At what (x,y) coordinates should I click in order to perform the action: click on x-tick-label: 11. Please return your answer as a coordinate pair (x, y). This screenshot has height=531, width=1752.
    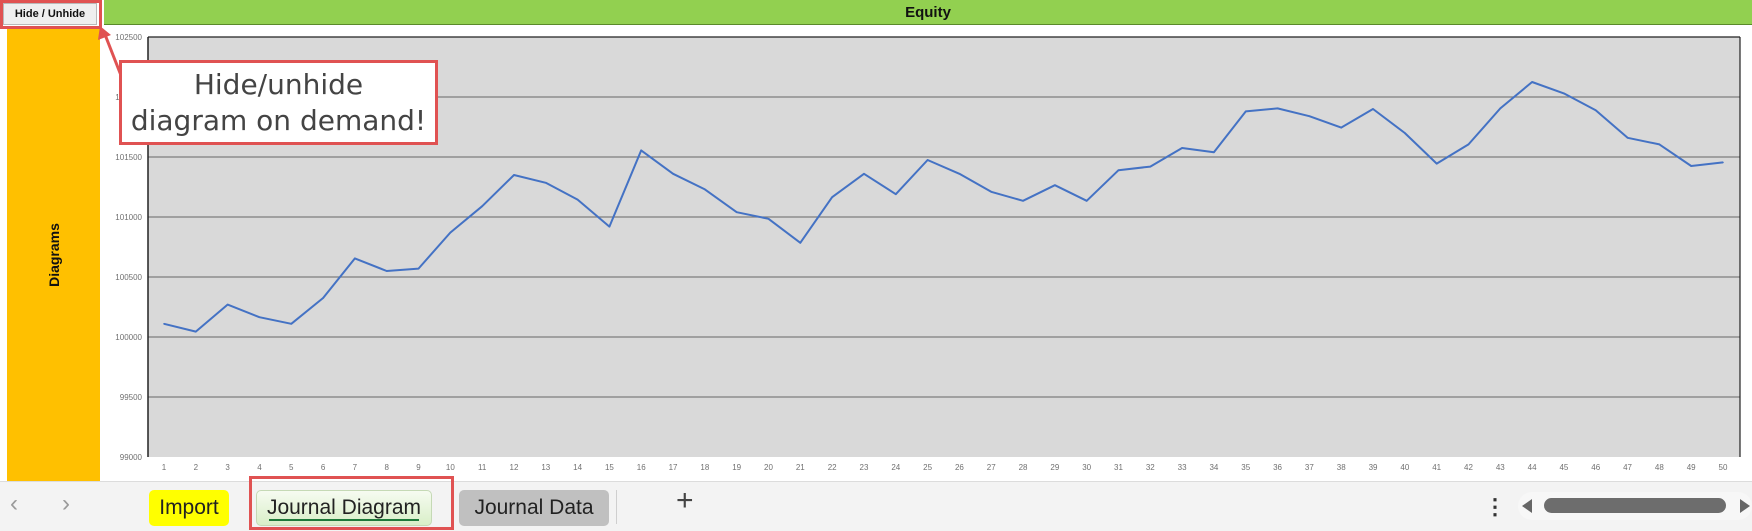
    Looking at the image, I should click on (482, 467).